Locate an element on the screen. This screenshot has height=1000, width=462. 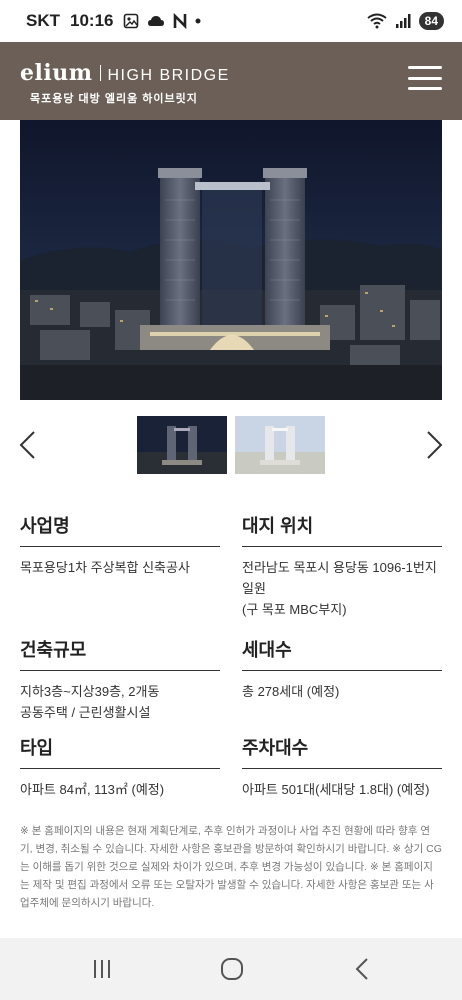
info-parking: 주차대수 아파트 501대(세대당 1.8대) (예정) is located at coordinates (342, 776).